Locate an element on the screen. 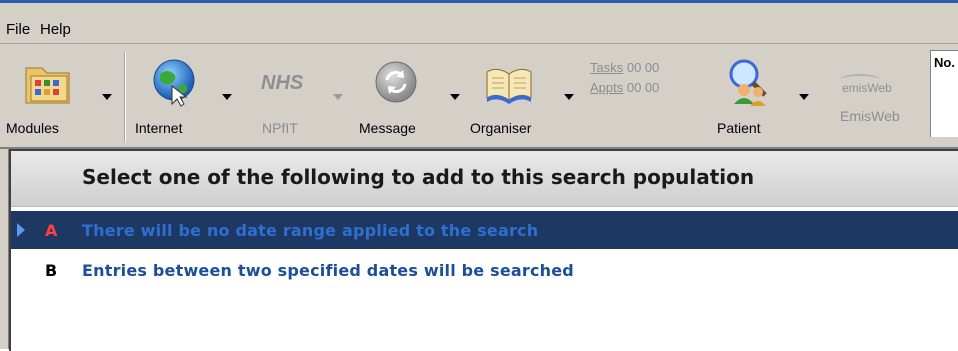  patient-search-icon is located at coordinates (748, 82).